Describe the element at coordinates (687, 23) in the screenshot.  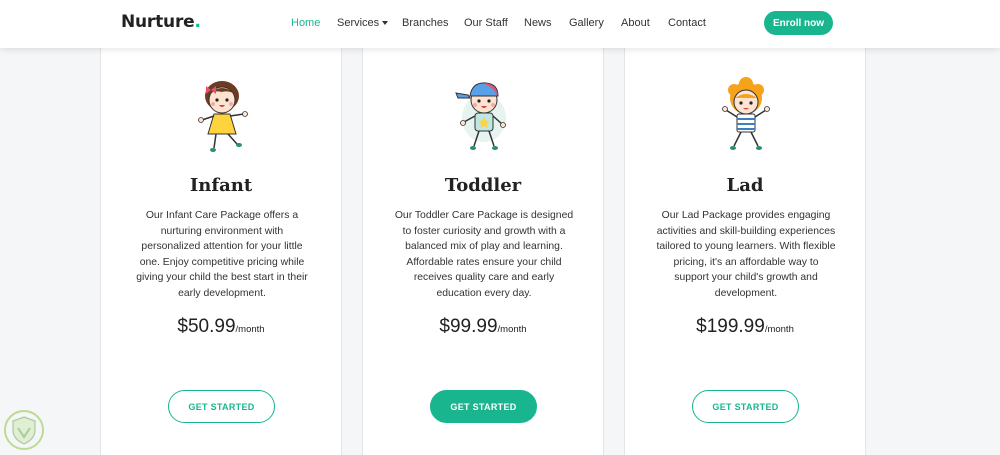
I see `nav-contact: Contact` at that location.